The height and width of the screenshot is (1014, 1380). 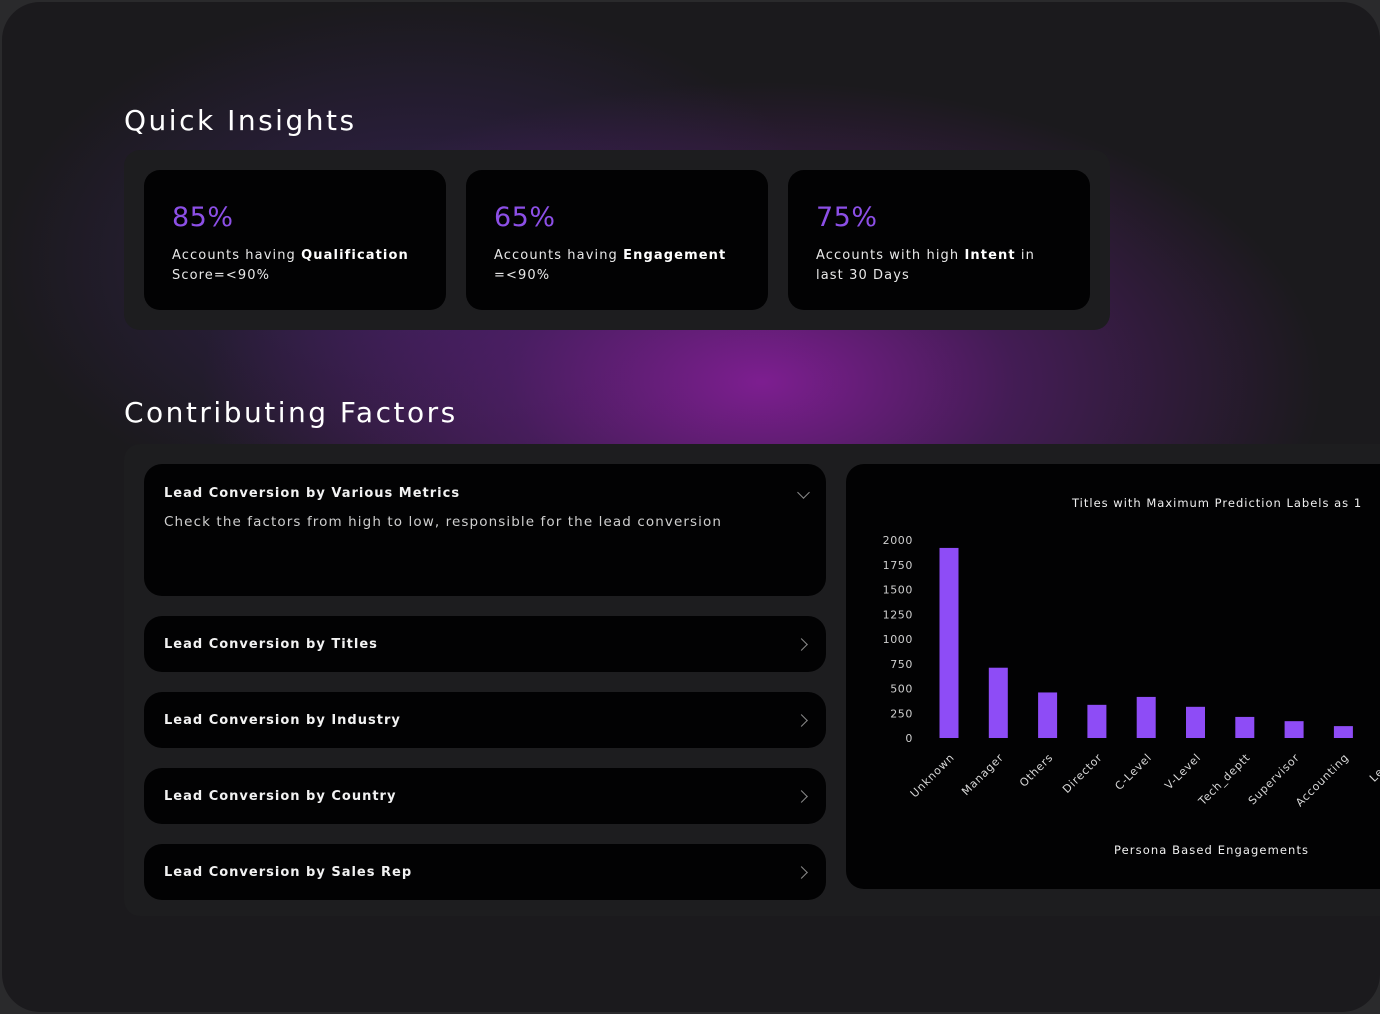 What do you see at coordinates (898, 540) in the screenshot?
I see `y-tick-label: 2000` at bounding box center [898, 540].